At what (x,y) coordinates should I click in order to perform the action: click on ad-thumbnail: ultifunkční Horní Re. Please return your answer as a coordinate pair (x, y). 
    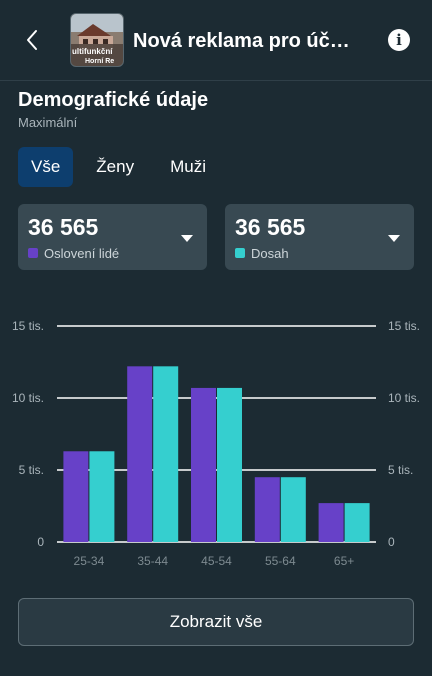
    Looking at the image, I should click on (97, 40).